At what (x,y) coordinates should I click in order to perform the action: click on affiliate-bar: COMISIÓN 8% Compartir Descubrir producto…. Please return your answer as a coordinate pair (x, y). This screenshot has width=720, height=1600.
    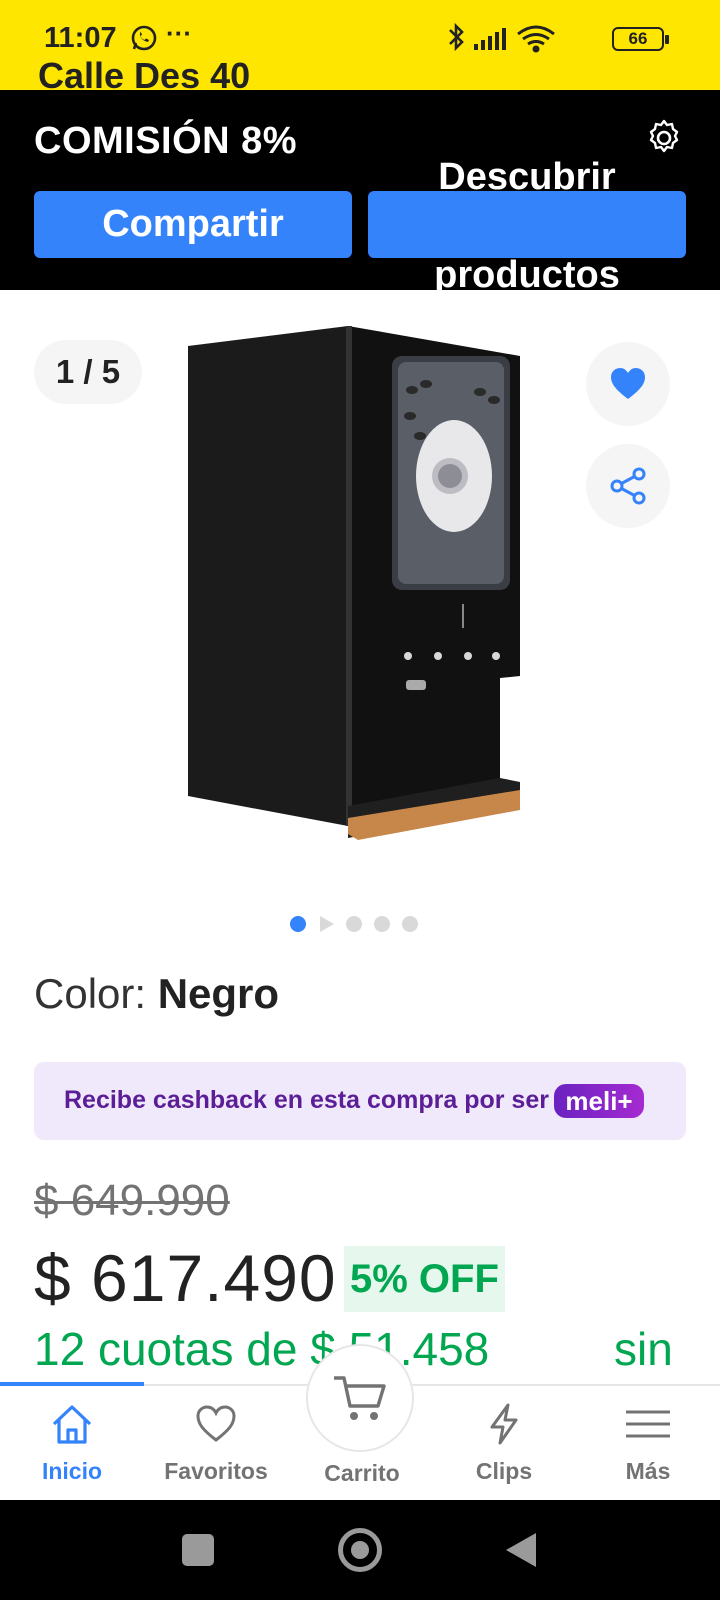
    Looking at the image, I should click on (360, 193).